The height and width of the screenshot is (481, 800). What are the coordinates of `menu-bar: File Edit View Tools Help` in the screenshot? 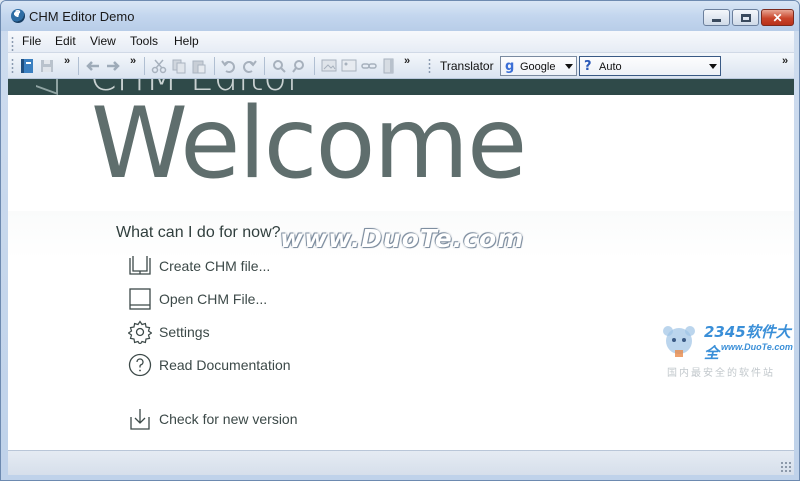 It's located at (401, 42).